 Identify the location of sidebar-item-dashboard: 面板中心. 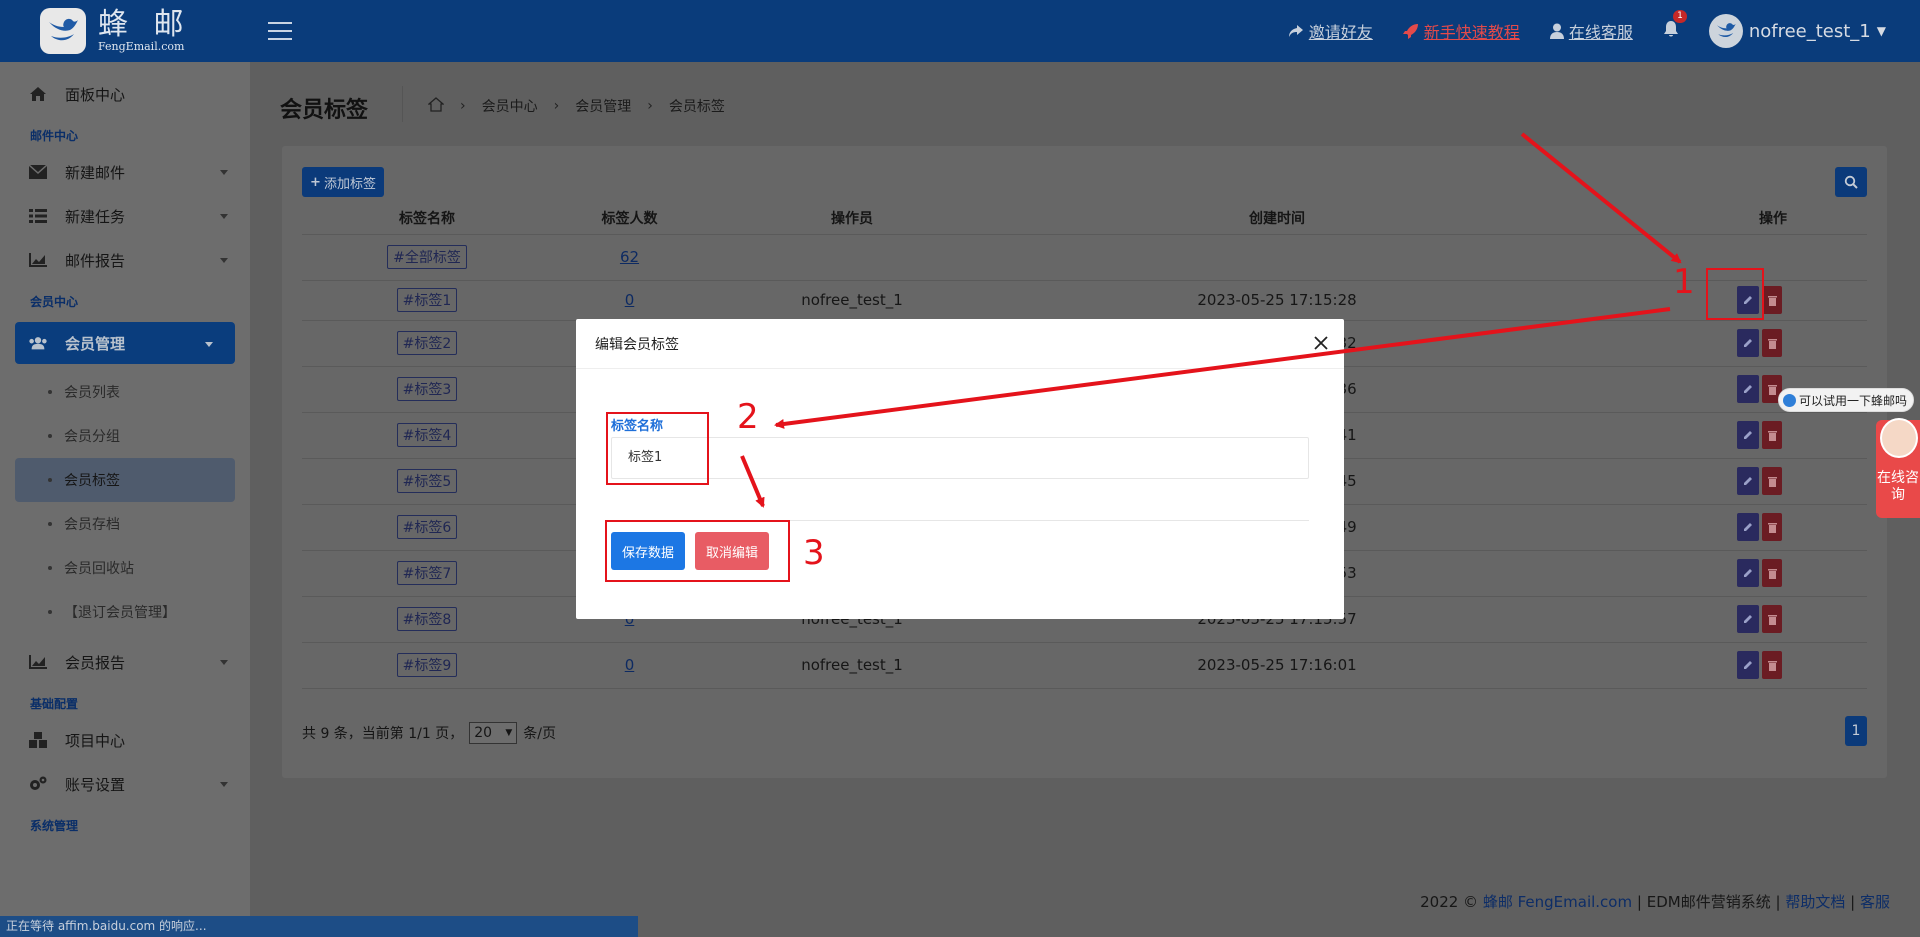
(125, 94).